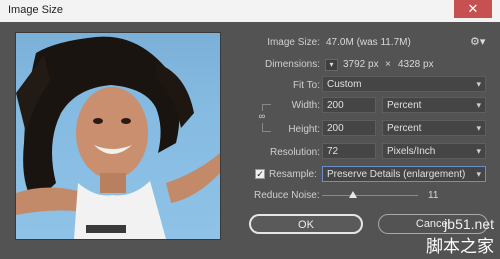 The image size is (500, 259). I want to click on height-value: 200, so click(335, 128).